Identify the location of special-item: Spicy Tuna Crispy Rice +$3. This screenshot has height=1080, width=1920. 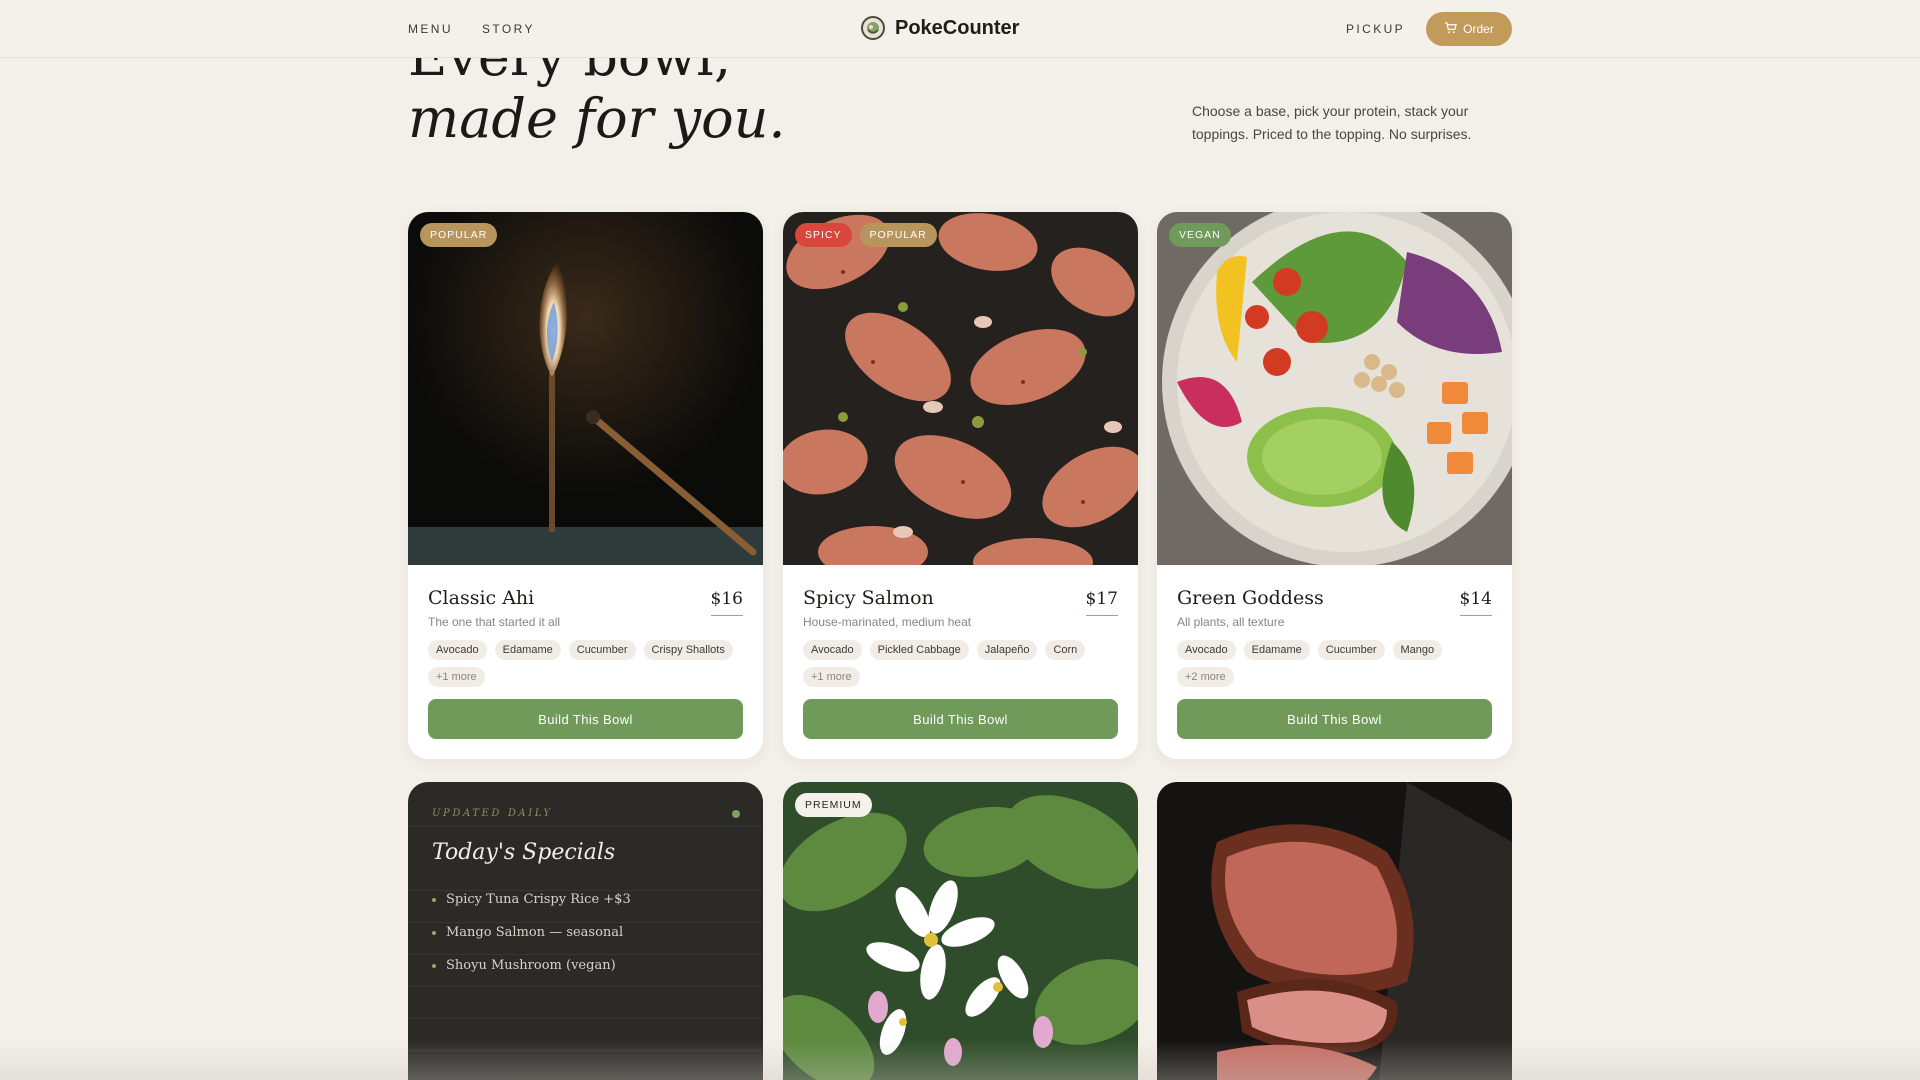
(531, 899).